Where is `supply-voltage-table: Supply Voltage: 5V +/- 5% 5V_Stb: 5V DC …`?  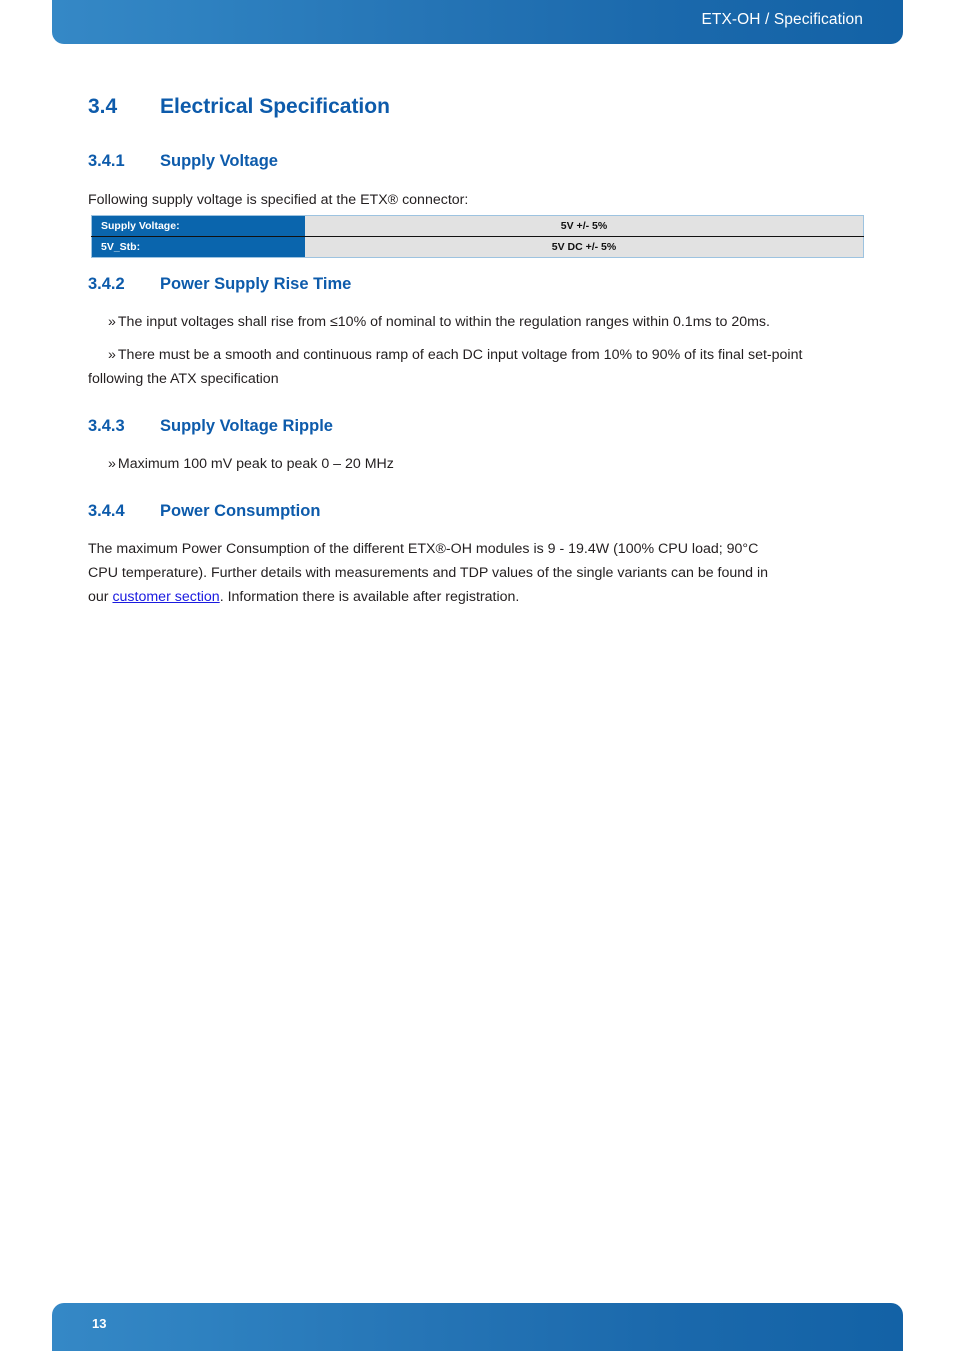
supply-voltage-table: Supply Voltage: 5V +/- 5% 5V_Stb: 5V DC … is located at coordinates (477, 236).